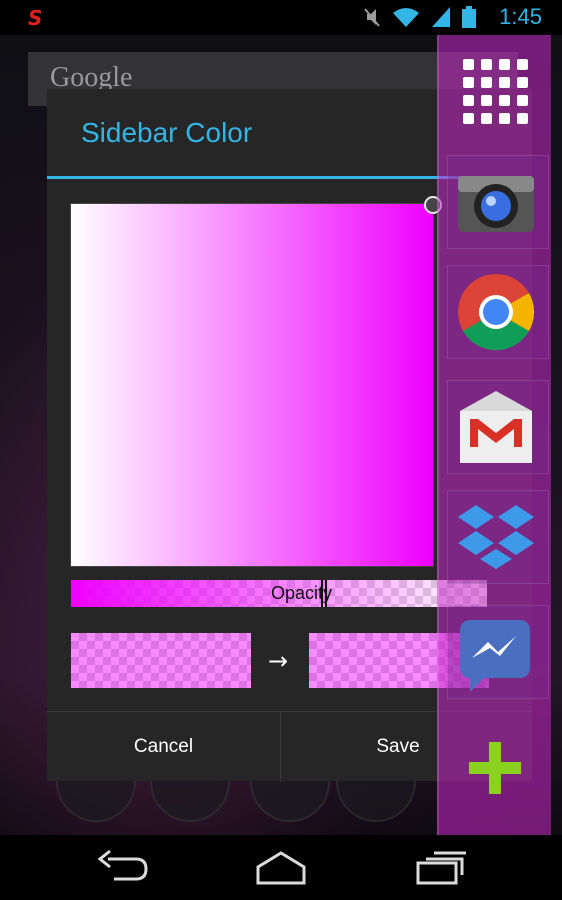  Describe the element at coordinates (35, 18) in the screenshot. I see `app-notification-icon: S` at that location.